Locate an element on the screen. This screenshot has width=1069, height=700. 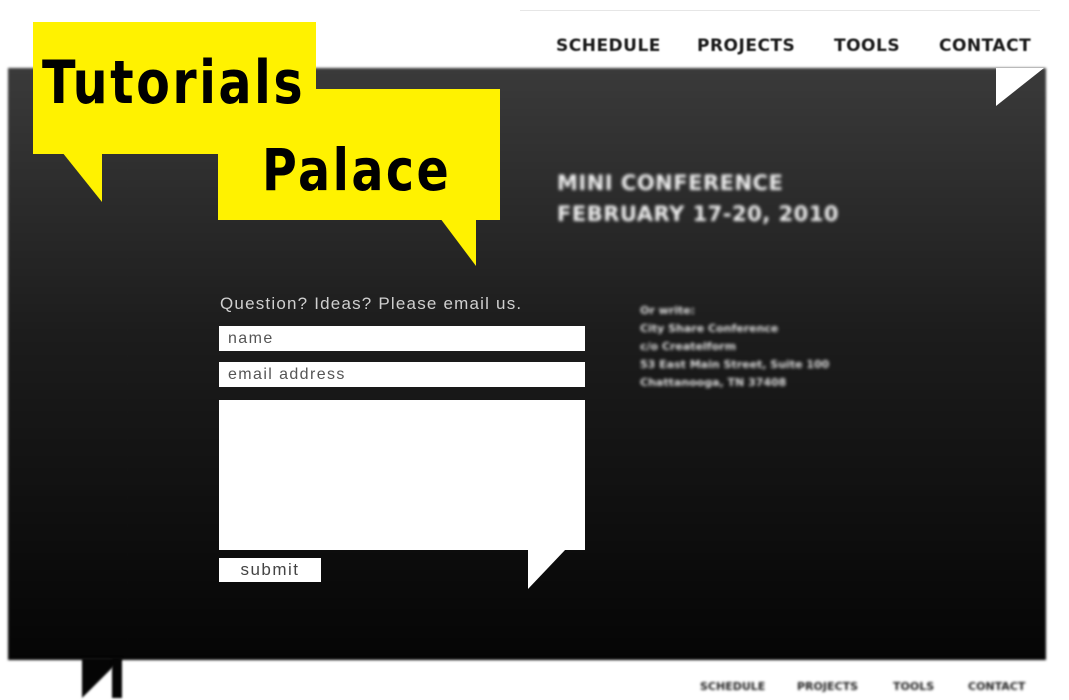
nav-top-schedule: SCHEDULE is located at coordinates (608, 46).